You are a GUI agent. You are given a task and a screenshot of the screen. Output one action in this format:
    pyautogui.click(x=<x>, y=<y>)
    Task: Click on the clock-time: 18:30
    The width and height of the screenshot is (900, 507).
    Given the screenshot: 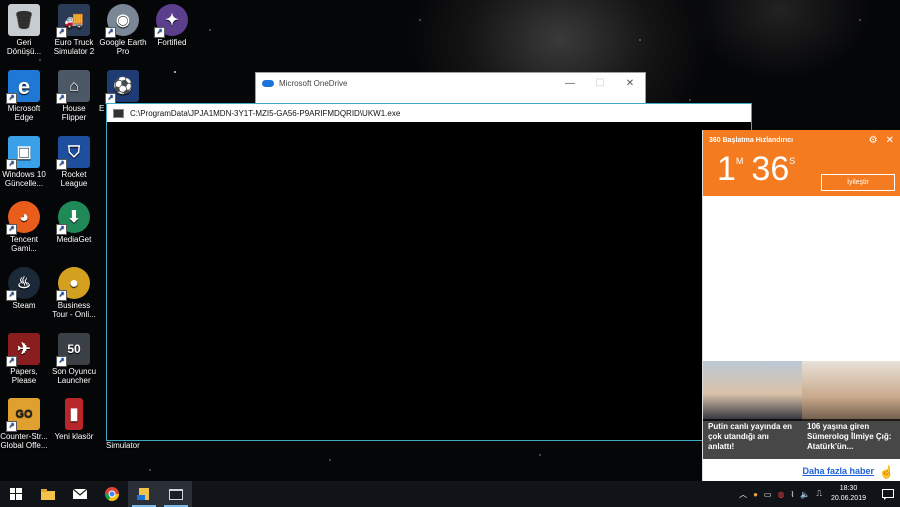 What is the action you would take?
    pyautogui.click(x=848, y=488)
    